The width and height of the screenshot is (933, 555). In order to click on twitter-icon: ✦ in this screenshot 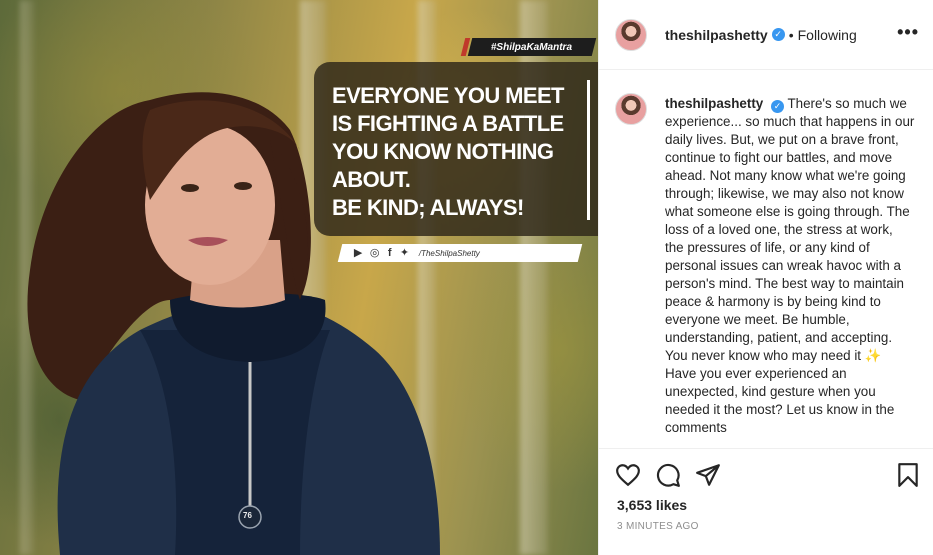, I will do `click(404, 252)`.